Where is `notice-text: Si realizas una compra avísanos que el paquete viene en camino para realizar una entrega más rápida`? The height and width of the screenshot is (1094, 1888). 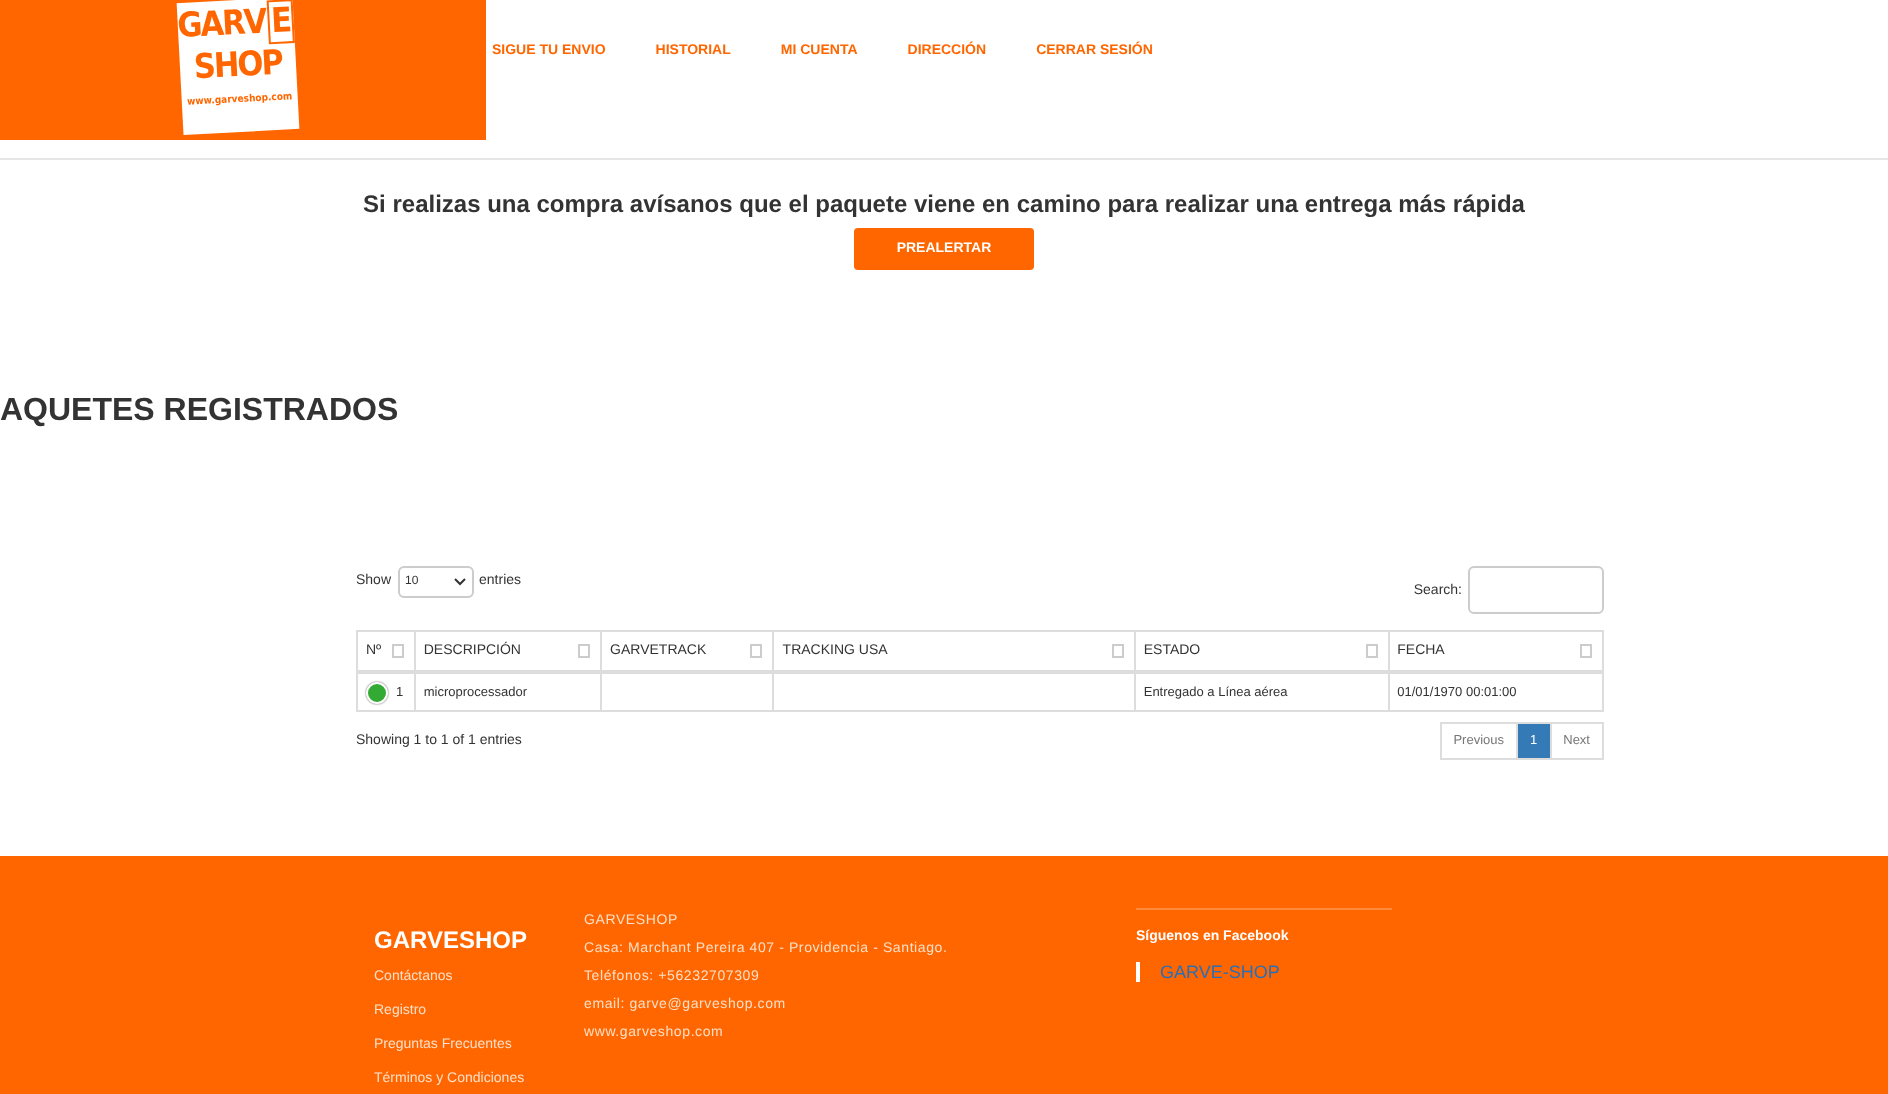 notice-text: Si realizas una compra avísanos que el paquete viene en camino para realizar una entrega más rápida is located at coordinates (944, 204).